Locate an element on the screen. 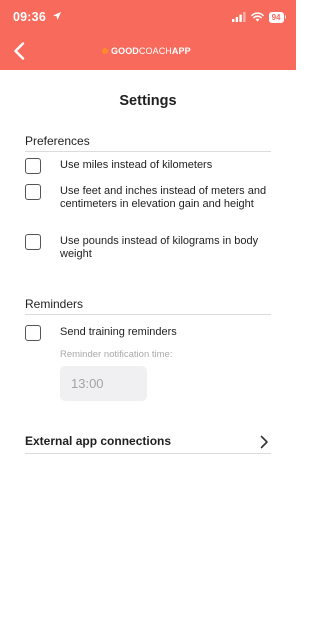 This screenshot has height=640, width=320. preference-feet-checkbox is located at coordinates (33, 192).